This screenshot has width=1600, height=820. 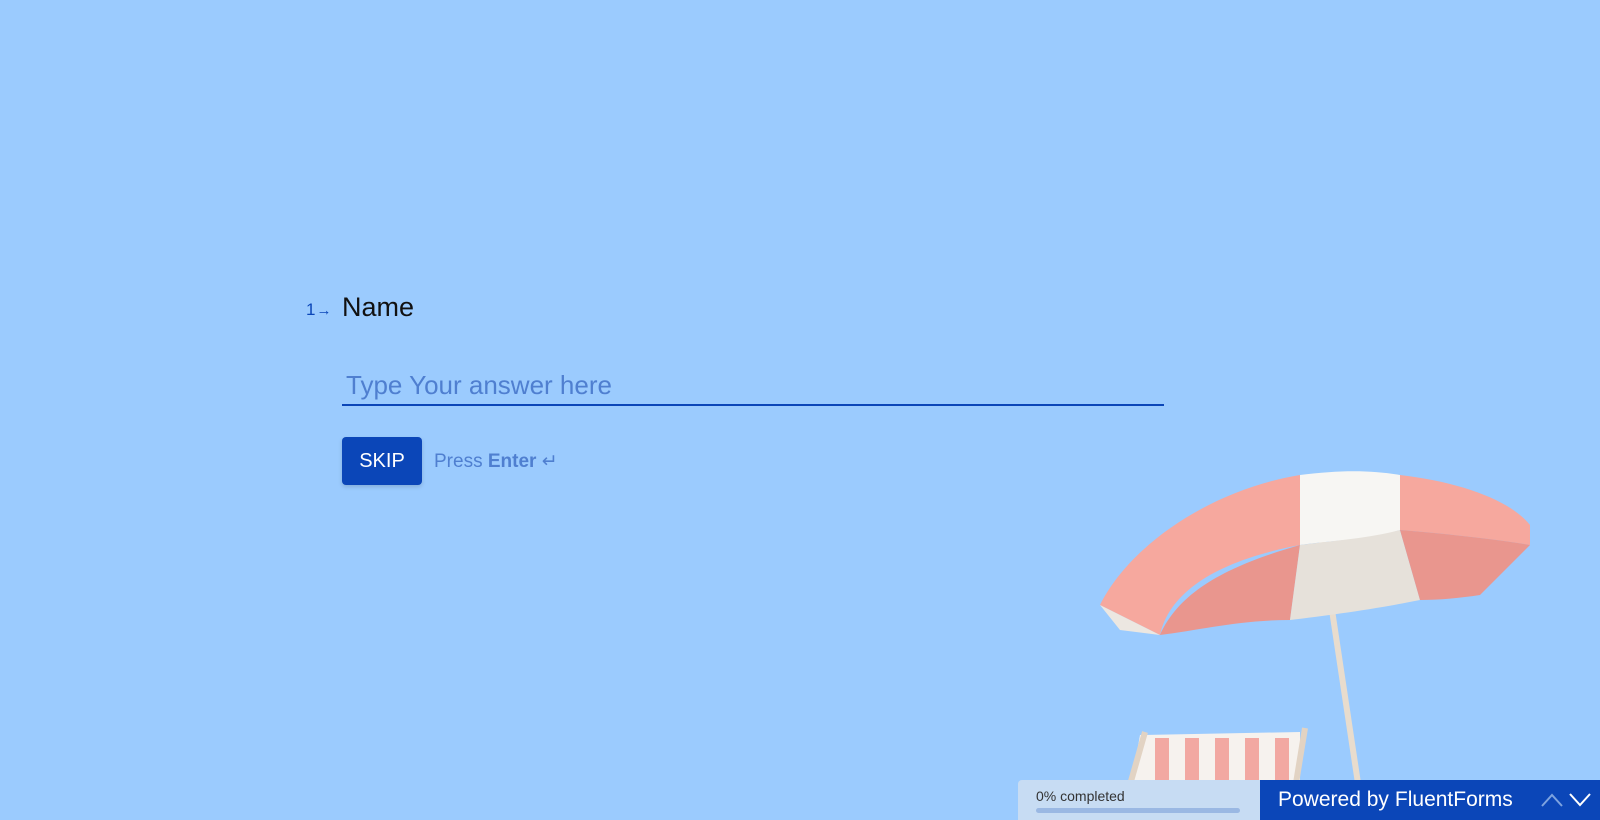 What do you see at coordinates (458, 461) in the screenshot?
I see `hint-prefix: Press` at bounding box center [458, 461].